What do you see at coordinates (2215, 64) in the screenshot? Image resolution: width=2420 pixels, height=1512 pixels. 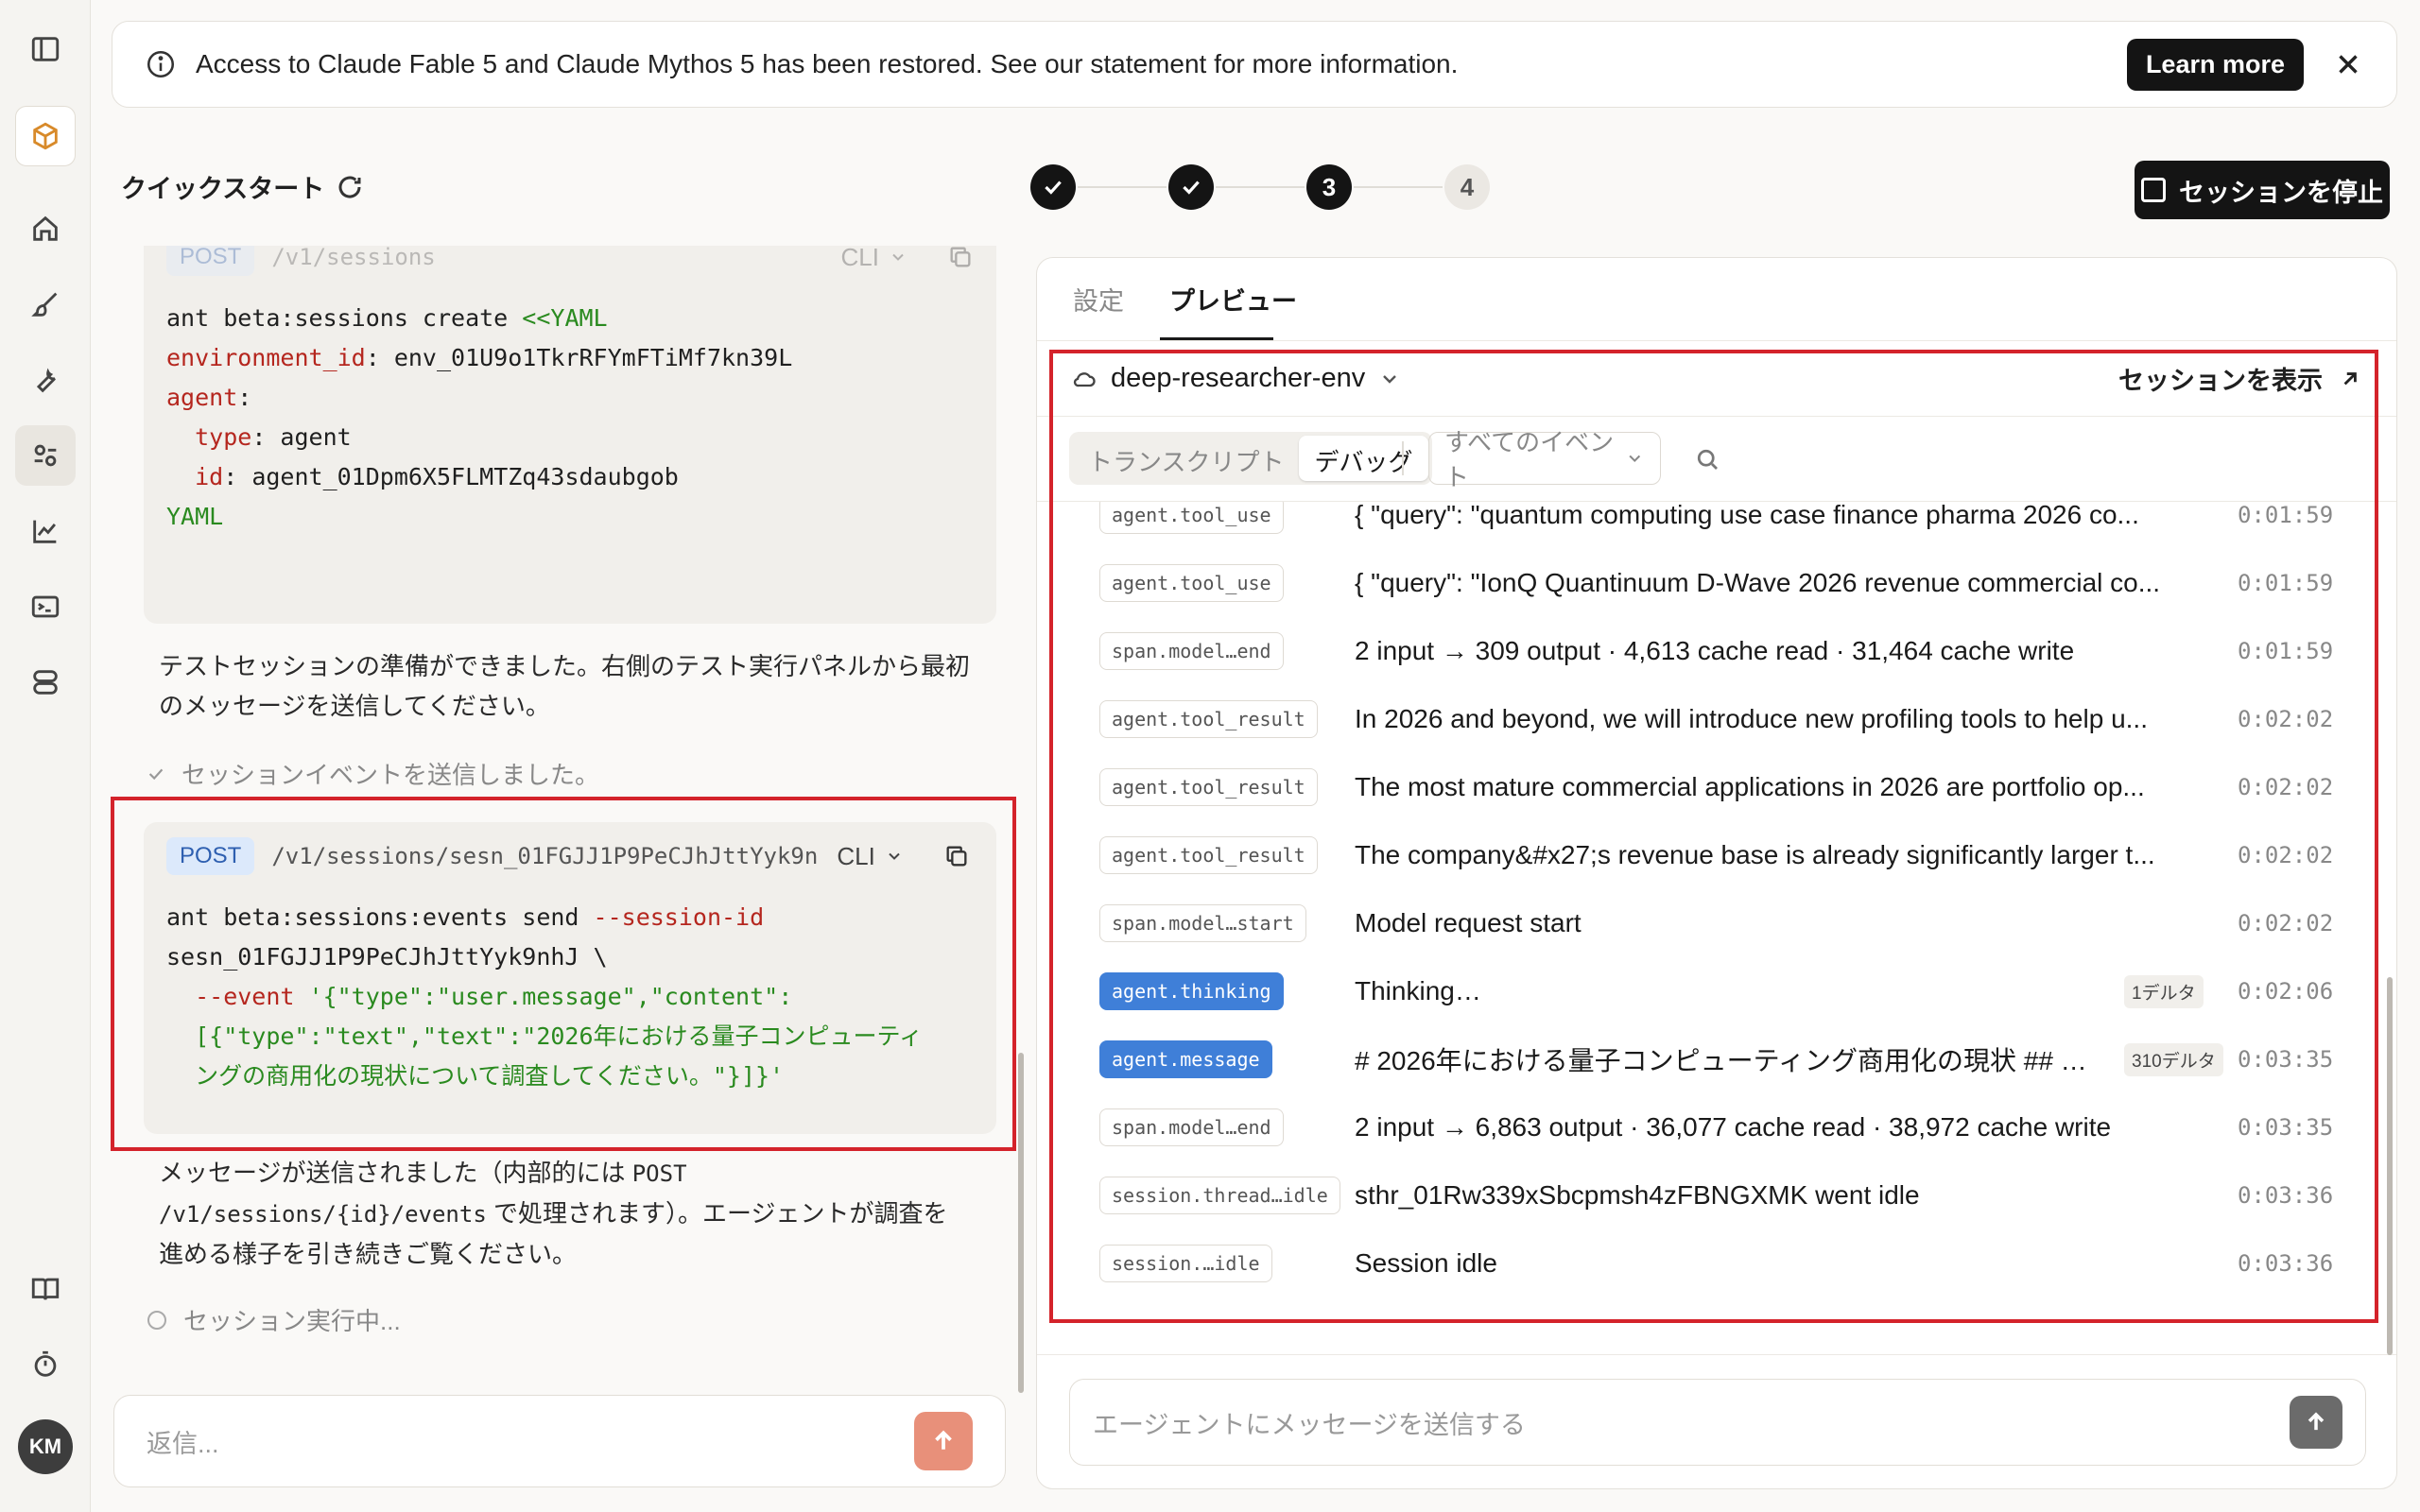 I see `learn-more-button: Learn more` at bounding box center [2215, 64].